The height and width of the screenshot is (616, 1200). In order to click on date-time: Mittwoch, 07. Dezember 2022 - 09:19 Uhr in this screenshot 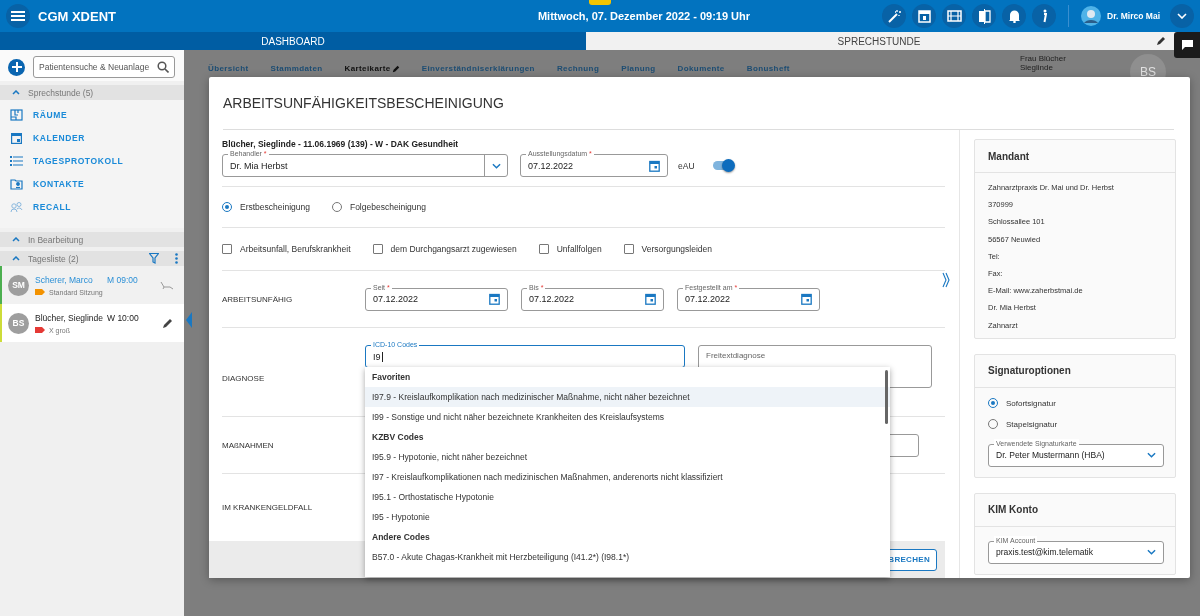, I will do `click(644, 16)`.